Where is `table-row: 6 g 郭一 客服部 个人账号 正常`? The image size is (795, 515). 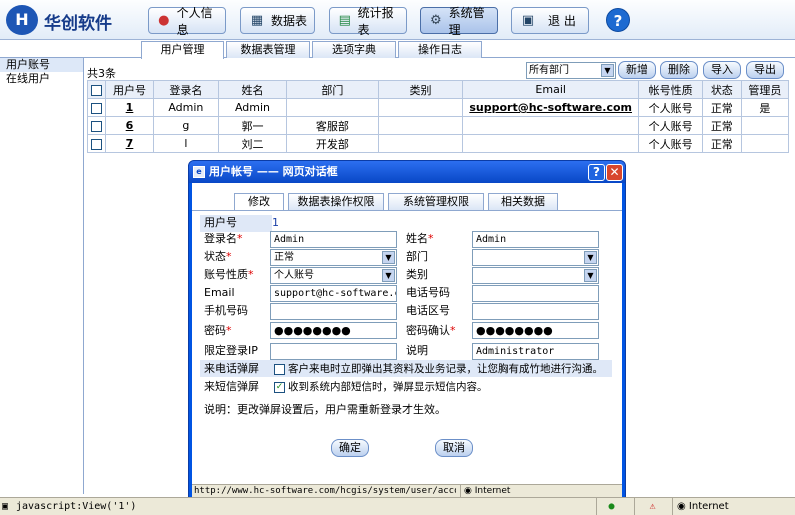 table-row: 6 g 郭一 客服部 个人账号 正常 is located at coordinates (438, 125).